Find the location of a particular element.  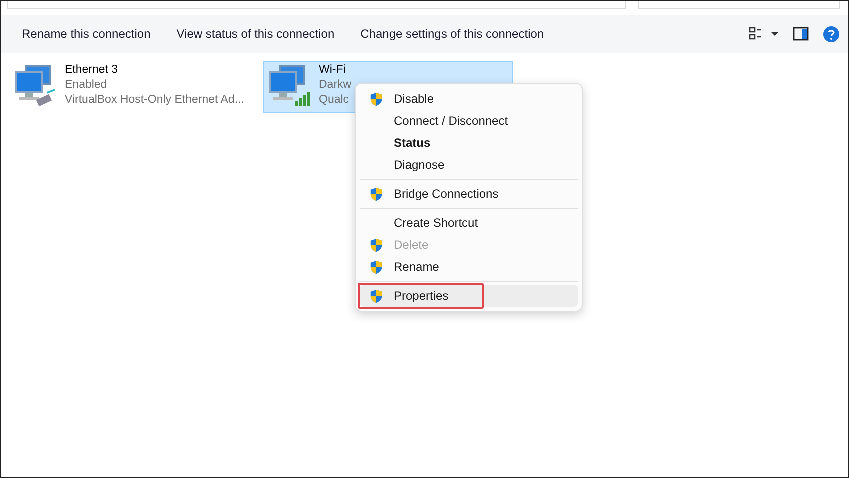

connection-device: Qualc is located at coordinates (334, 100).